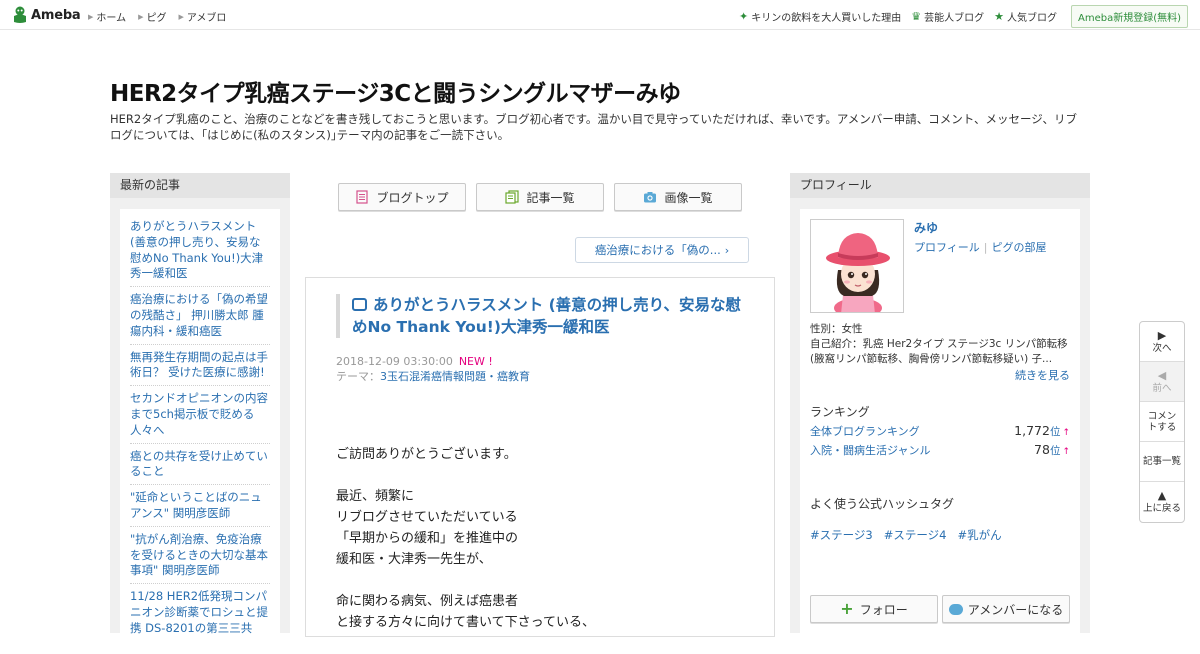  I want to click on chevron-right-icon: ›, so click(727, 250).